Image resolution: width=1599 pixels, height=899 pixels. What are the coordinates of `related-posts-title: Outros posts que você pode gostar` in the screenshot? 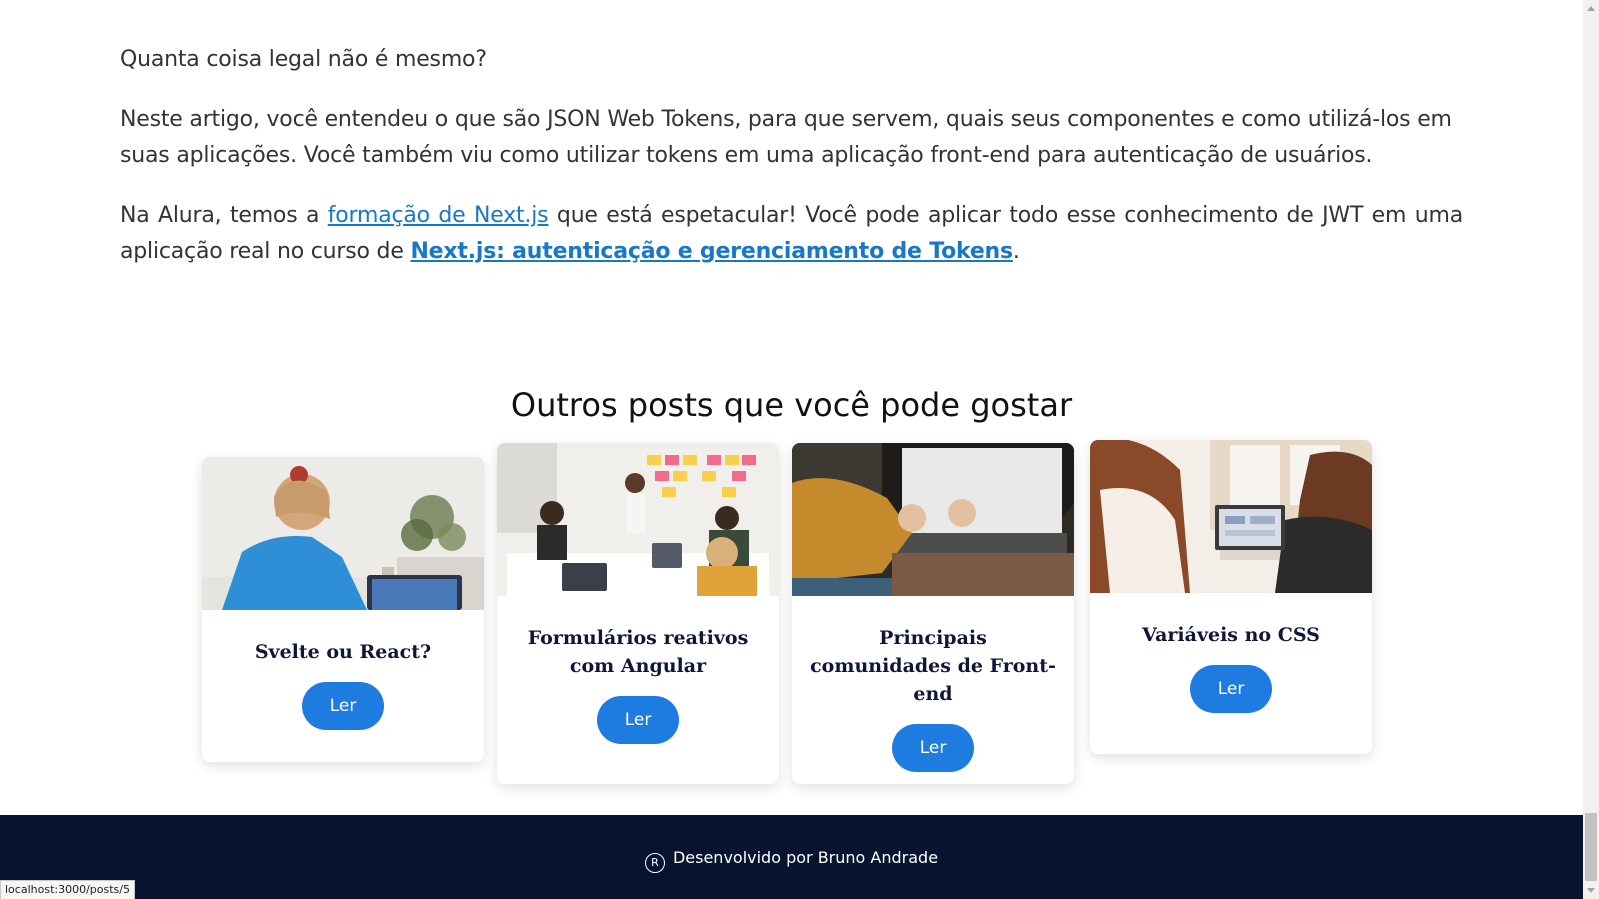 It's located at (791, 405).